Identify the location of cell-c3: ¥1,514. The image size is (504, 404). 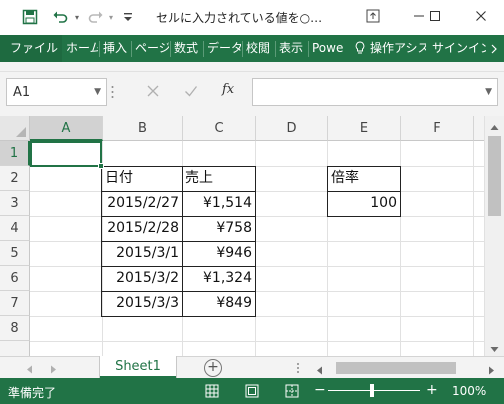
(218, 203).